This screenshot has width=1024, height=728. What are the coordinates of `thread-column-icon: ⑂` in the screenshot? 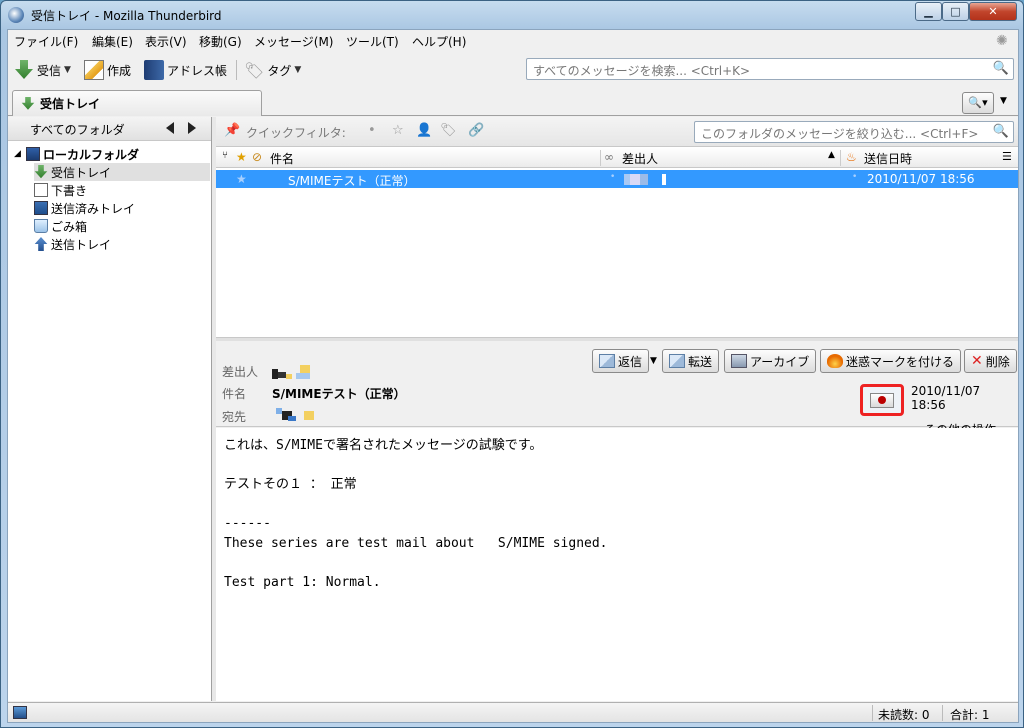 It's located at (225, 155).